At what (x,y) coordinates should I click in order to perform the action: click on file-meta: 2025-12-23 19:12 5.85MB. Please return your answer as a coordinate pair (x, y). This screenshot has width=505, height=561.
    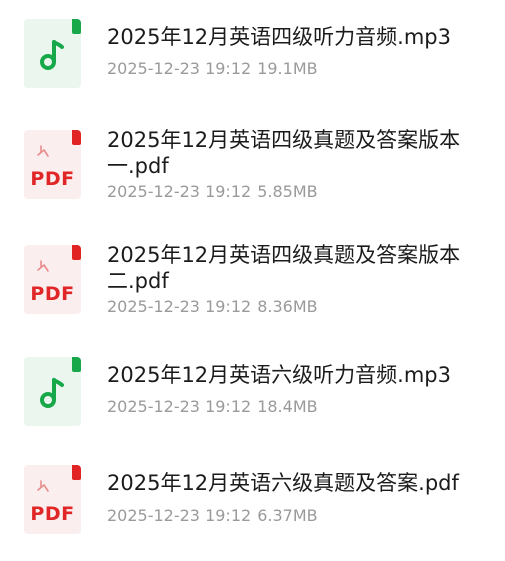
    Looking at the image, I should click on (212, 192).